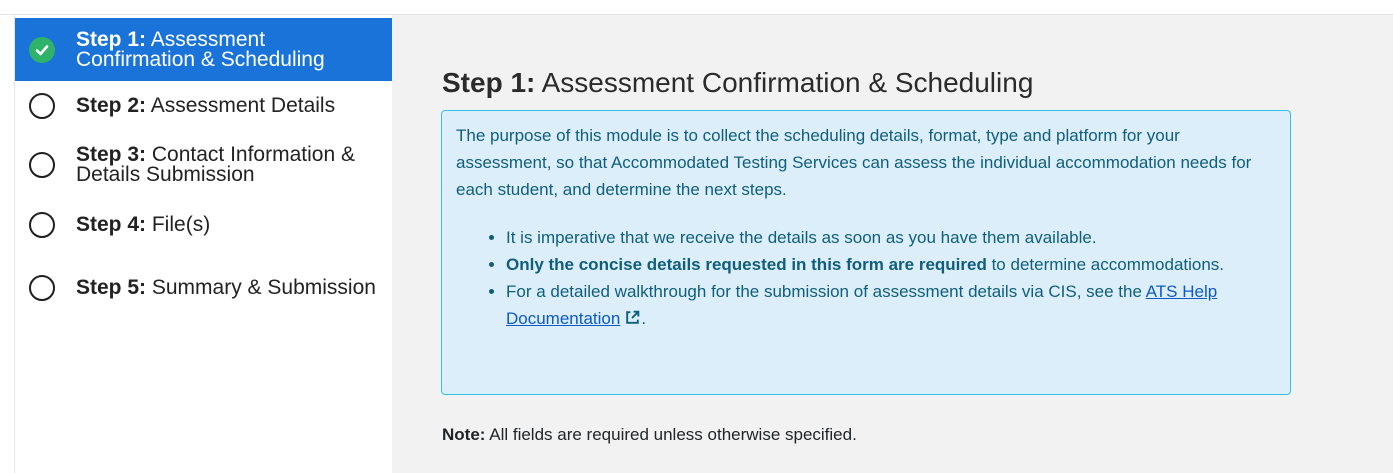  Describe the element at coordinates (226, 287) in the screenshot. I see `step-5-label: Step 5: Summary & Submission` at that location.